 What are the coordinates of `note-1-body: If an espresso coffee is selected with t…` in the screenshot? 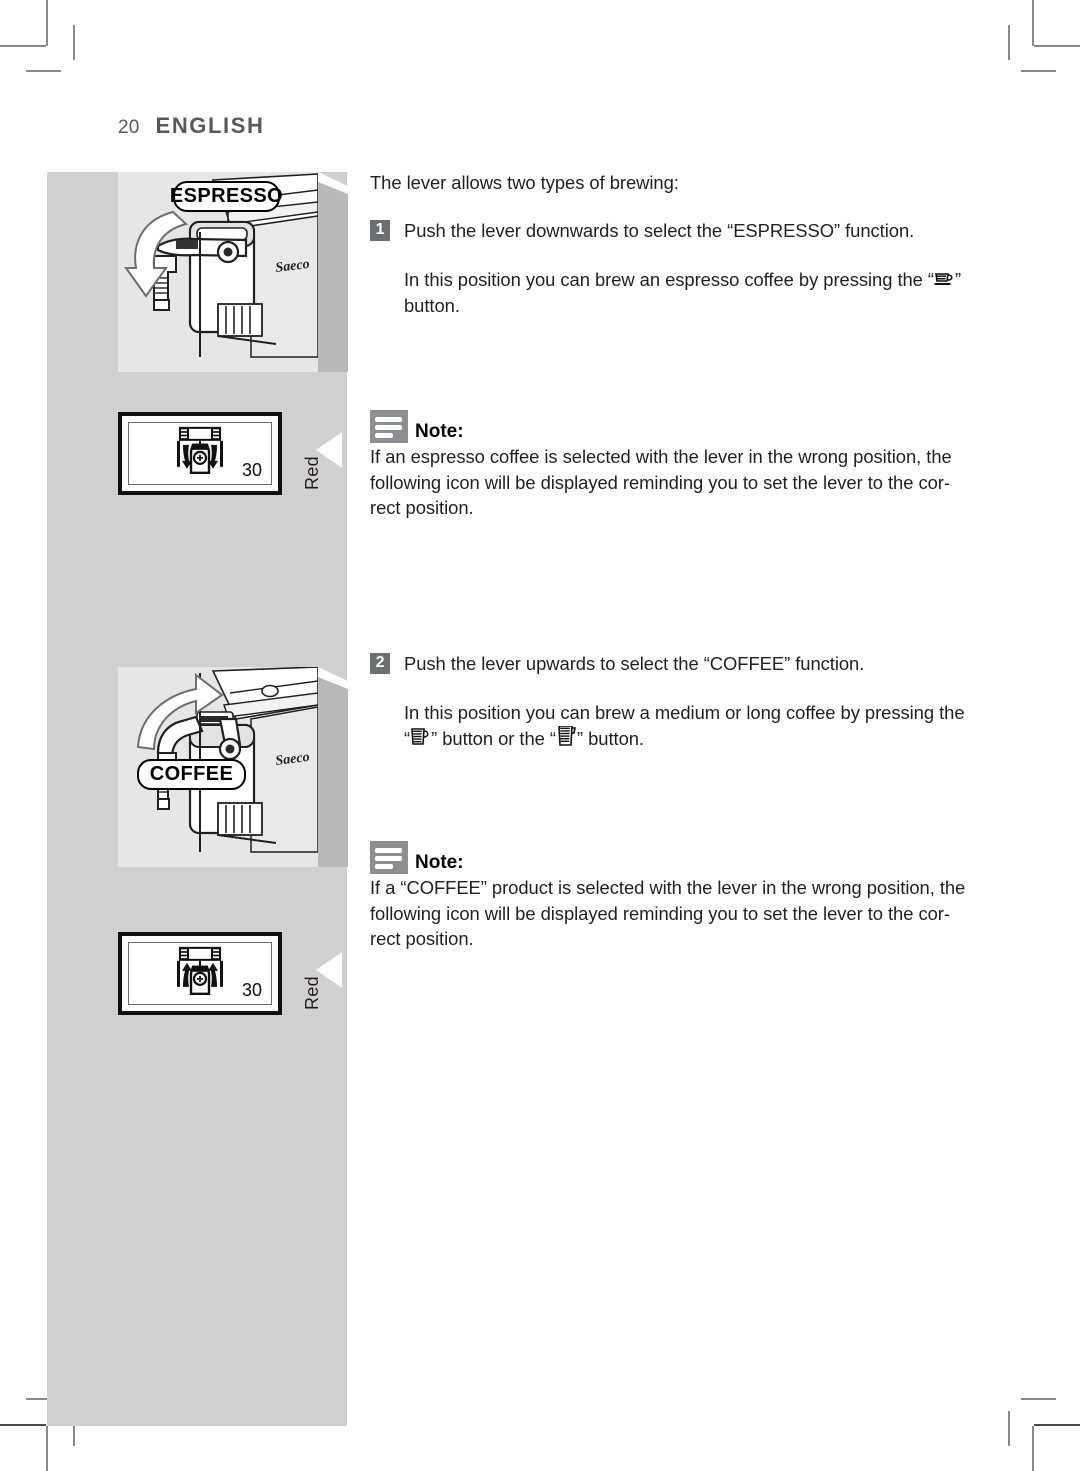 It's located at (661, 482).